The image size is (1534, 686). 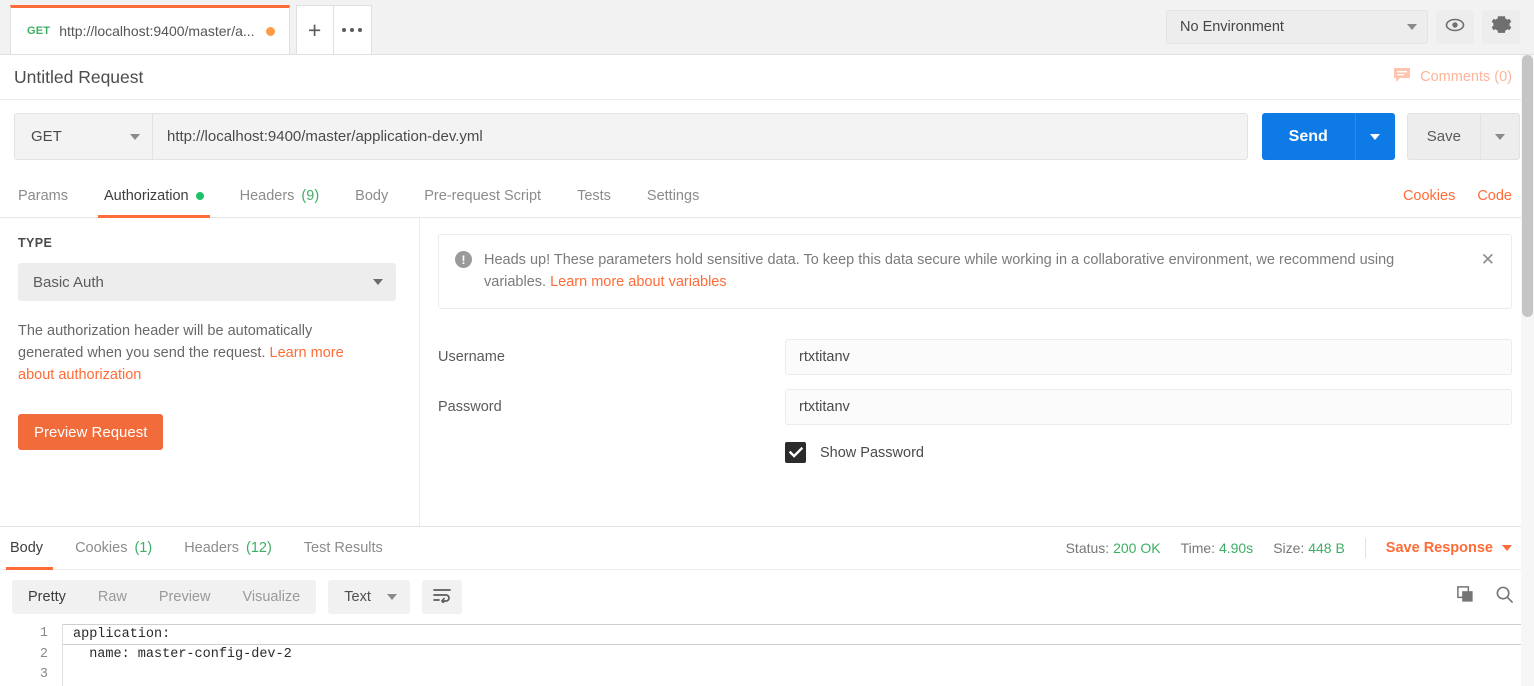 What do you see at coordinates (463, 259) in the screenshot?
I see `warning-icon: !` at bounding box center [463, 259].